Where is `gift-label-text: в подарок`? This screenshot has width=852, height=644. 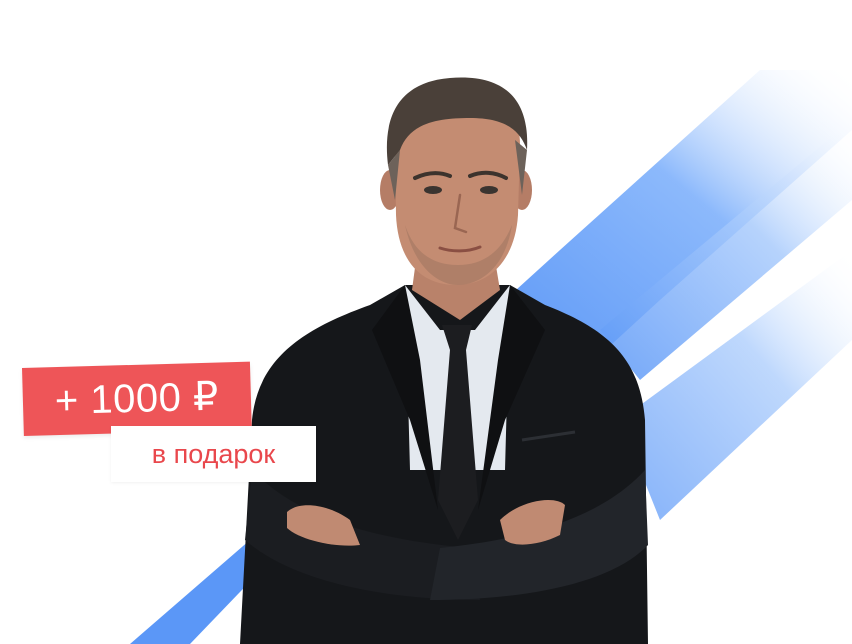 gift-label-text: в подарок is located at coordinates (213, 453).